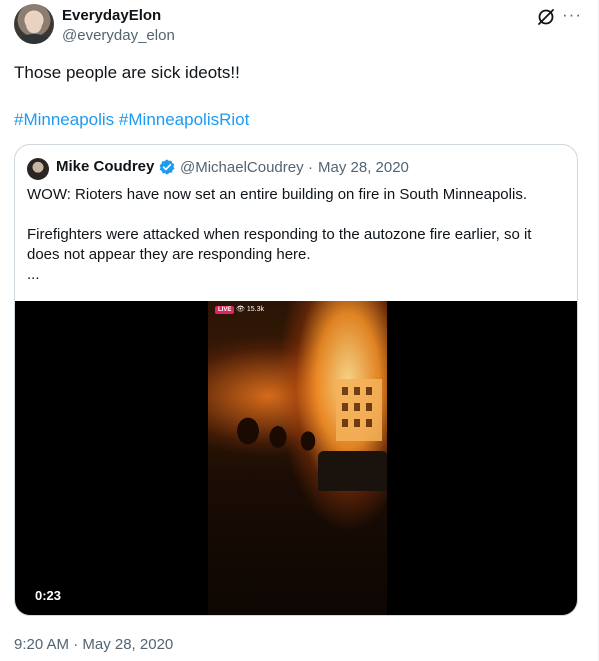 The image size is (599, 661). I want to click on video-thumbnail, so click(297, 458).